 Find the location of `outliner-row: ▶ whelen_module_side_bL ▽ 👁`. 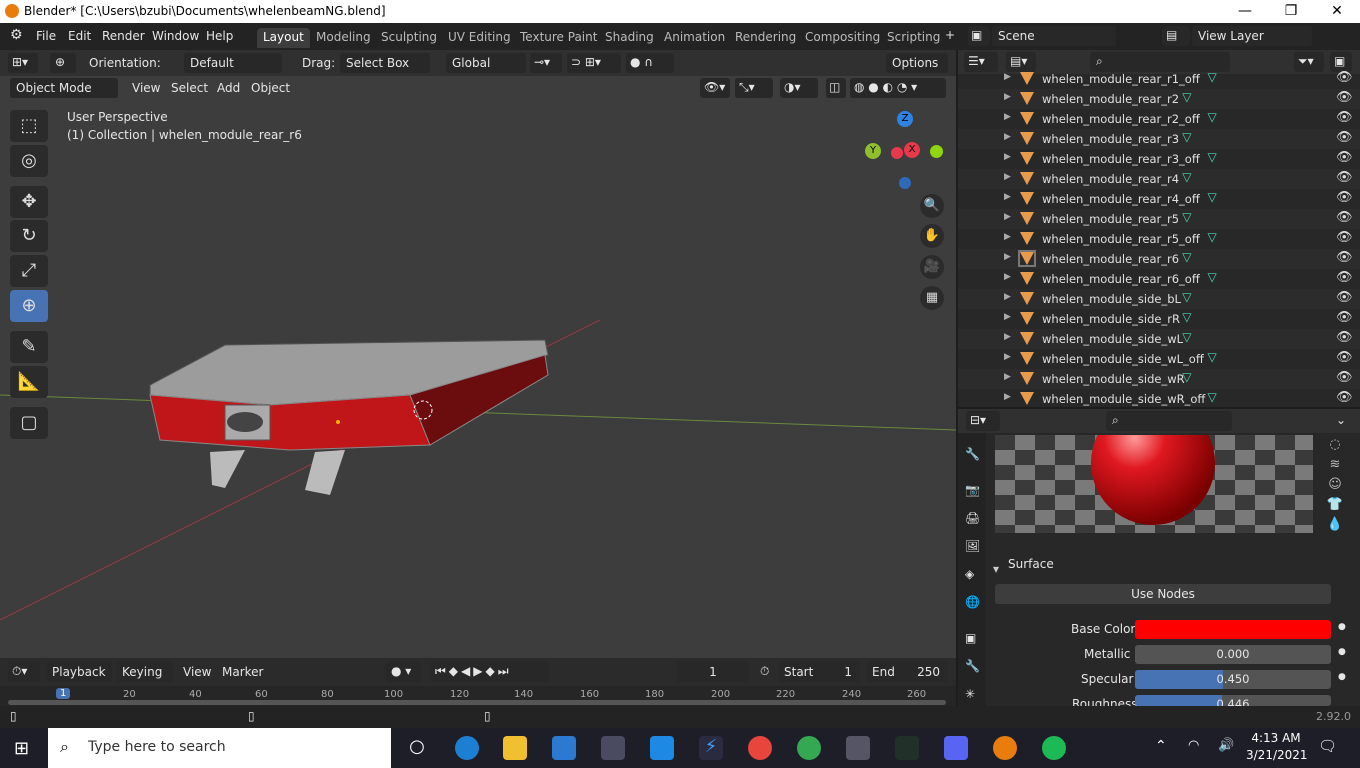

outliner-row: ▶ whelen_module_side_bL ▽ 👁 is located at coordinates (1159, 299).